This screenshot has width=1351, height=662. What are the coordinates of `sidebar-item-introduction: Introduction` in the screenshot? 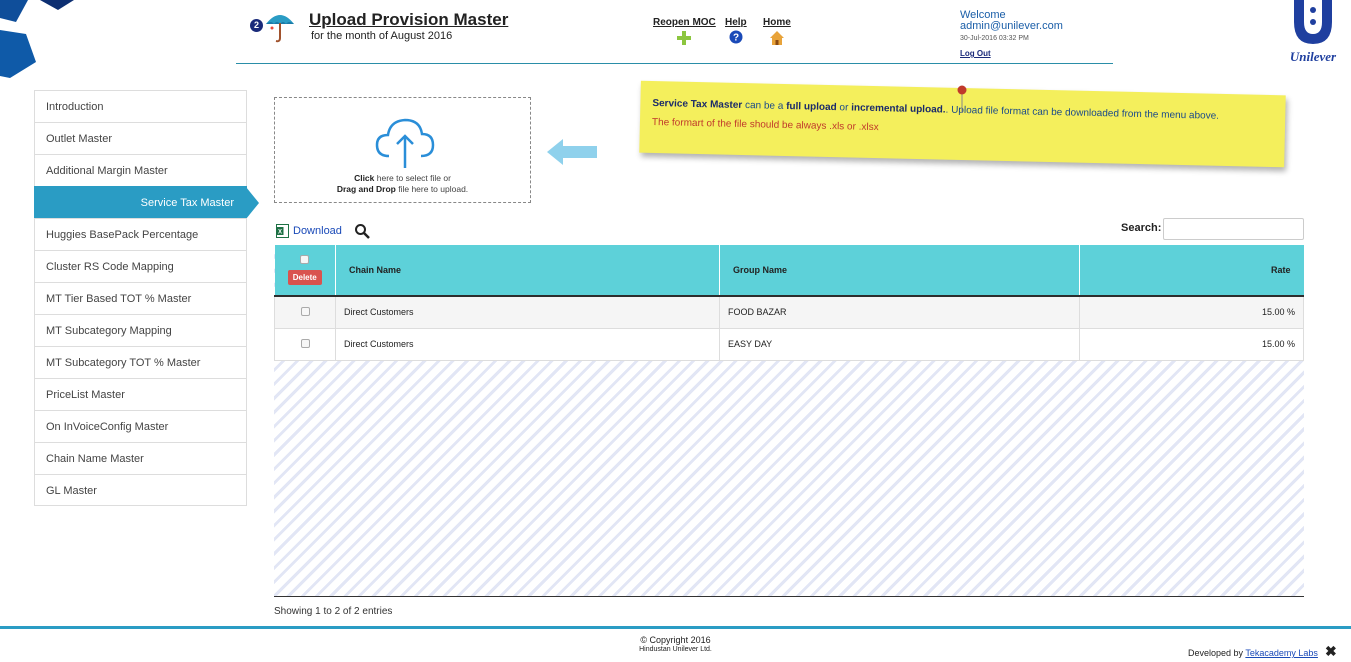 It's located at (140, 106).